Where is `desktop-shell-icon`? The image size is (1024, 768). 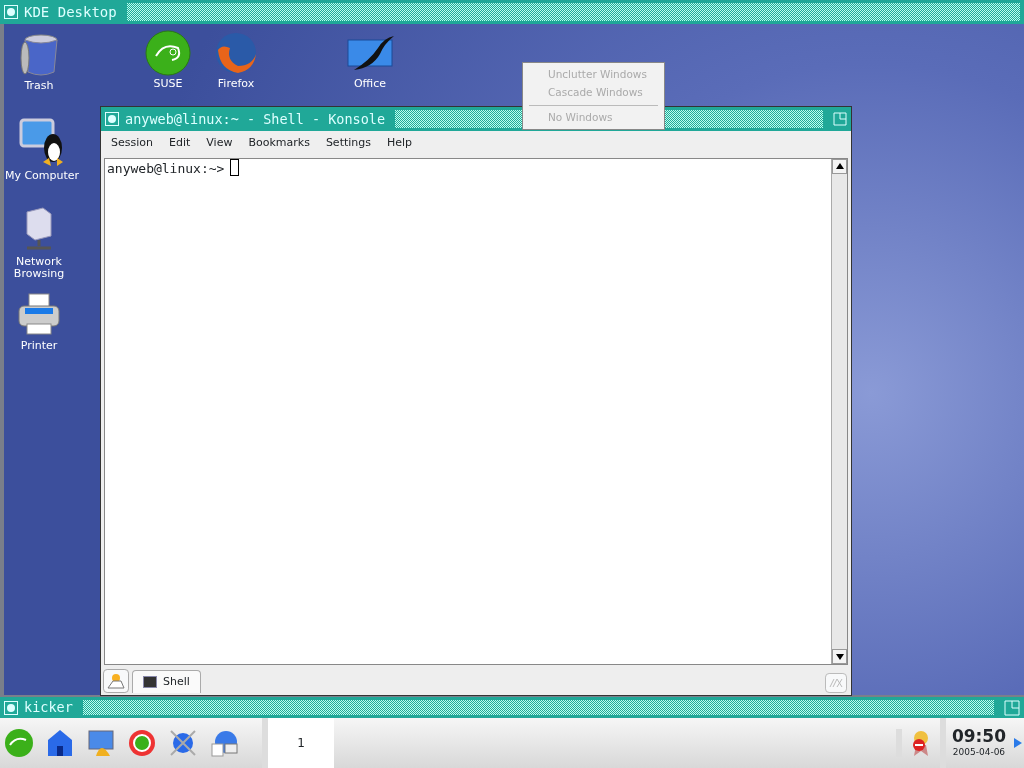
desktop-shell-icon is located at coordinates (101, 743).